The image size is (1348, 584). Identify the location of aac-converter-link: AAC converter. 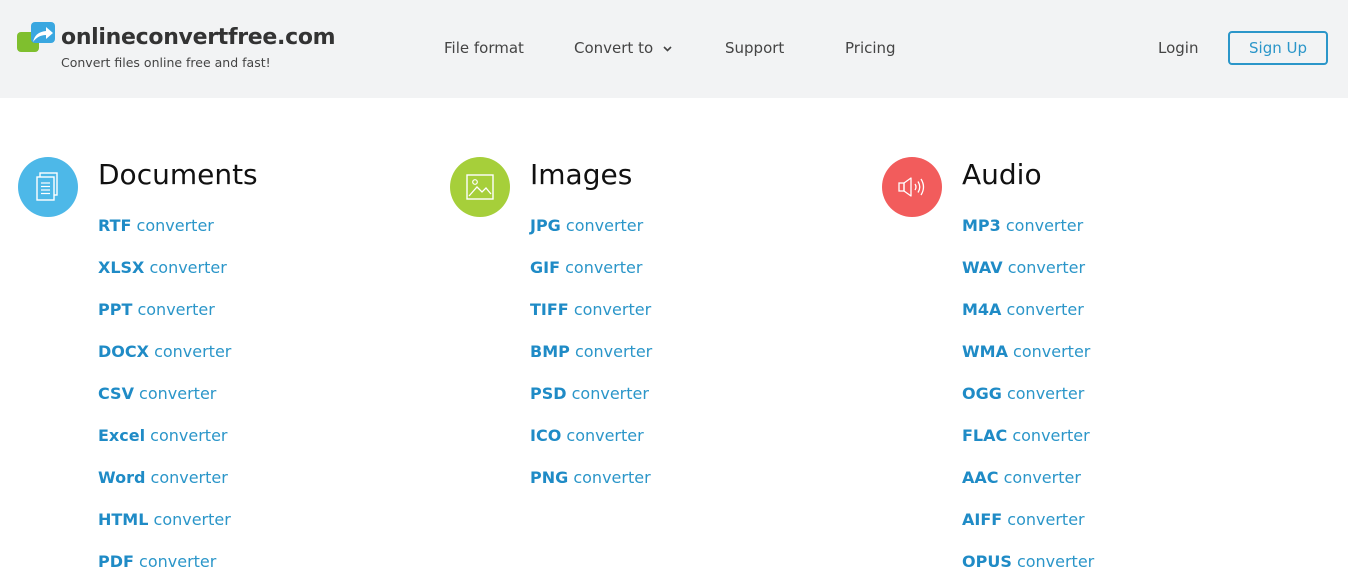
(1021, 478).